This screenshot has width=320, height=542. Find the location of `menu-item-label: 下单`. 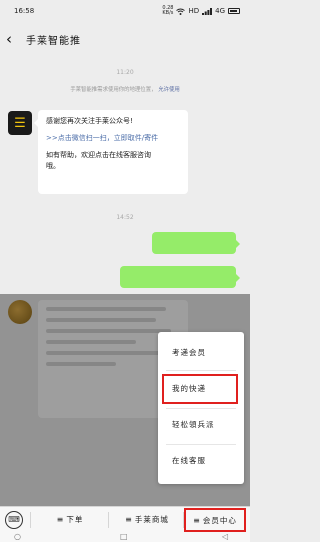

menu-item-label: 下单 is located at coordinates (75, 519).